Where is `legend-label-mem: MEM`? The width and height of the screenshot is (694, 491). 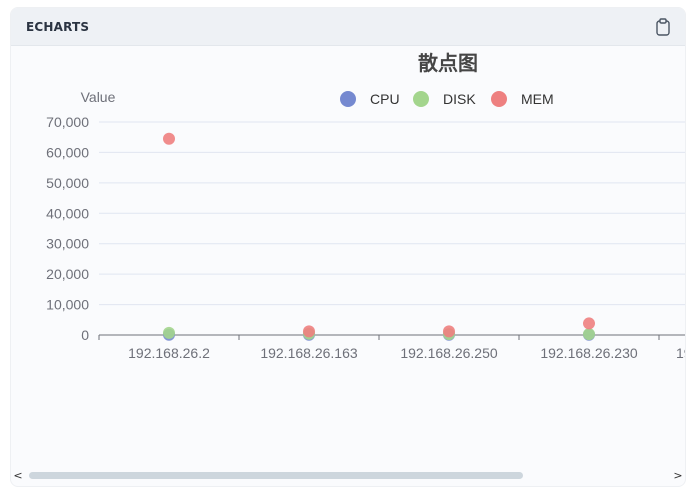 legend-label-mem: MEM is located at coordinates (537, 99).